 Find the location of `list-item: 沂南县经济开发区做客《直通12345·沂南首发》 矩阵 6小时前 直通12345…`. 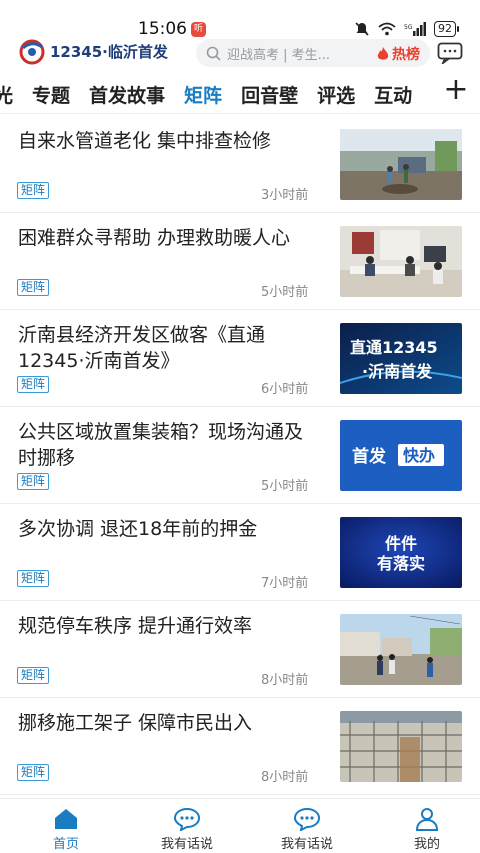

list-item: 沂南县经济开发区做客《直通12345·沂南首发》 矩阵 6小时前 直通12345… is located at coordinates (240, 358).